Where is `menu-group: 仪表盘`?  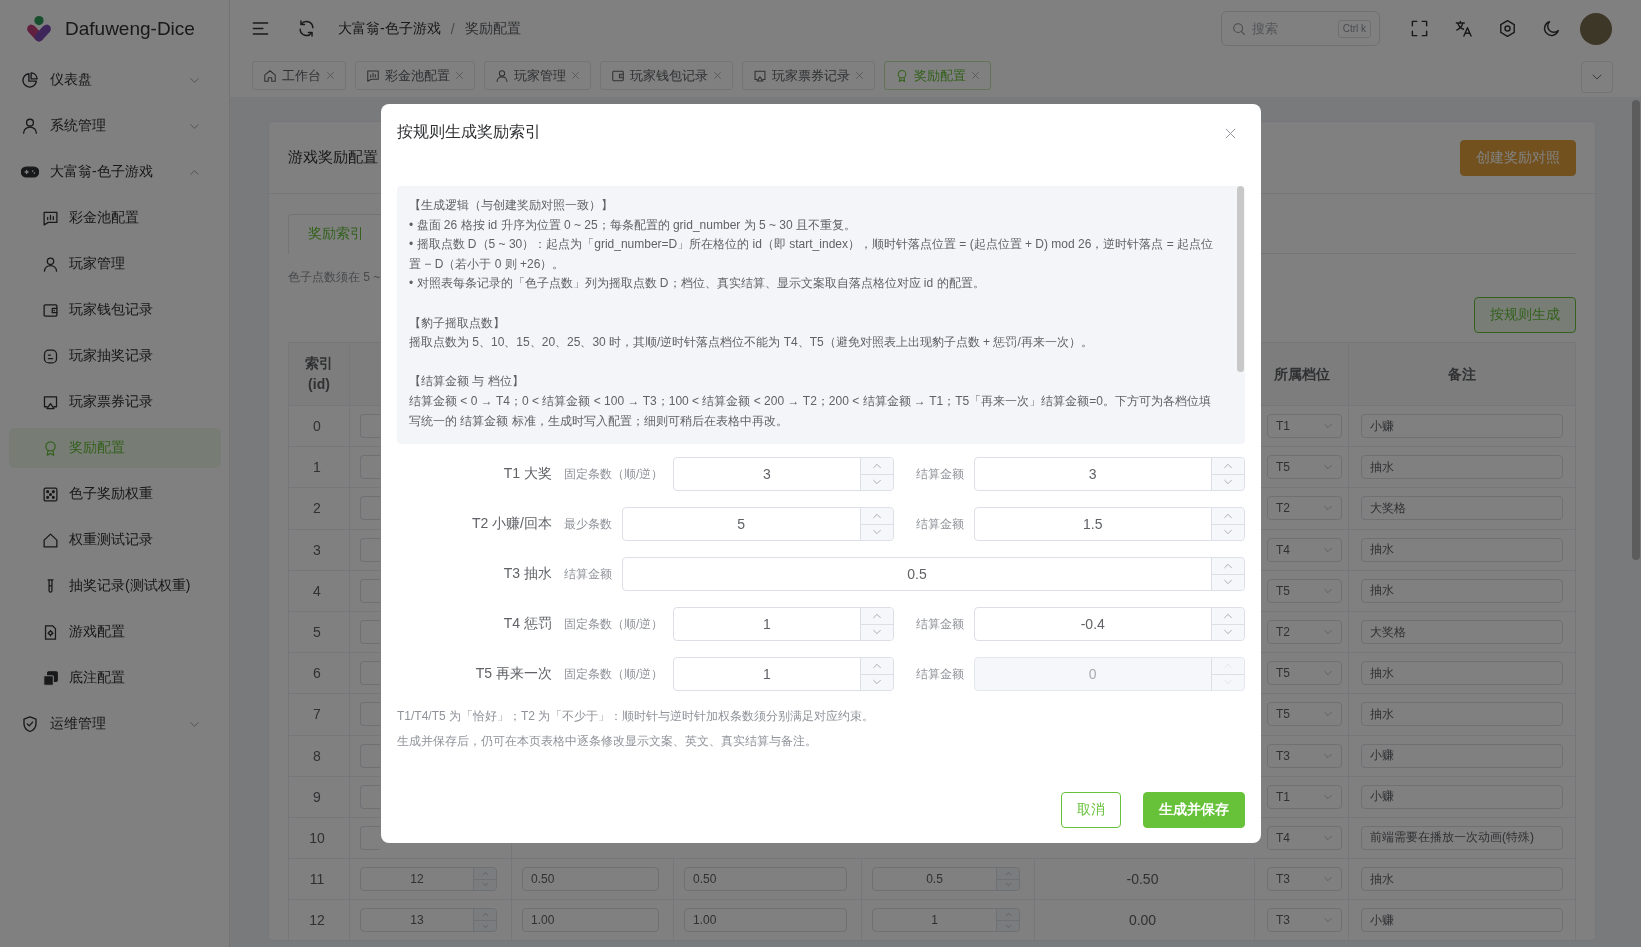
menu-group: 仪表盘 is located at coordinates (115, 80).